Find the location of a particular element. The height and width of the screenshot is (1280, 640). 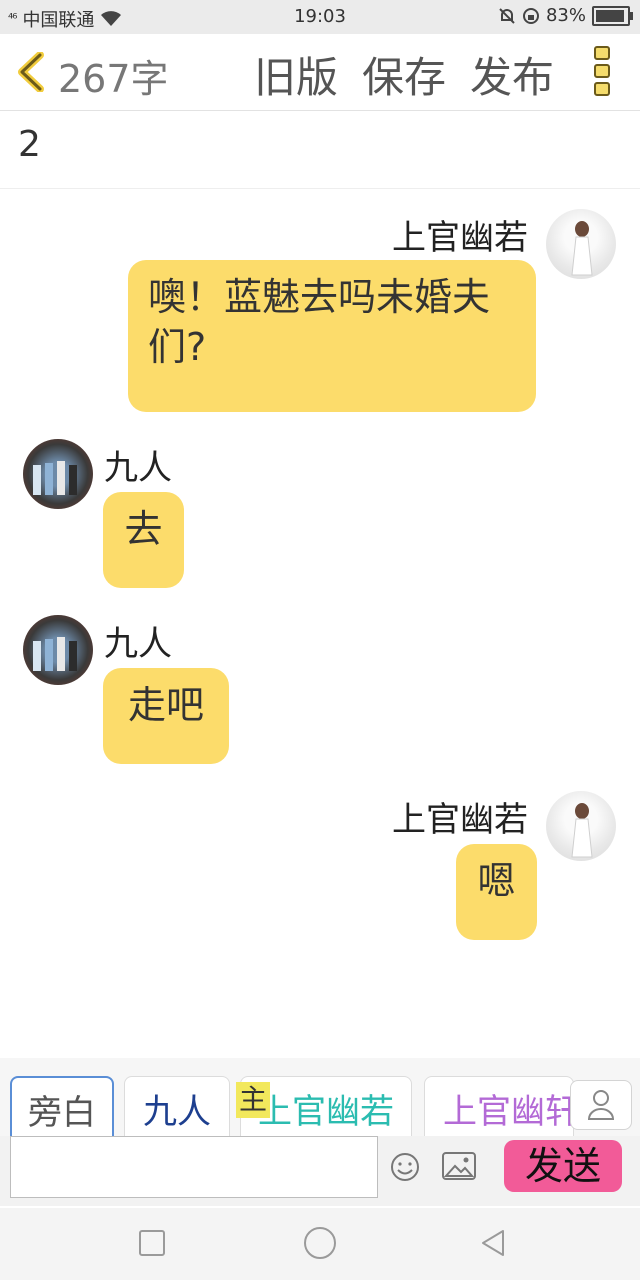

chapter-title-row: 2 is located at coordinates (320, 149).